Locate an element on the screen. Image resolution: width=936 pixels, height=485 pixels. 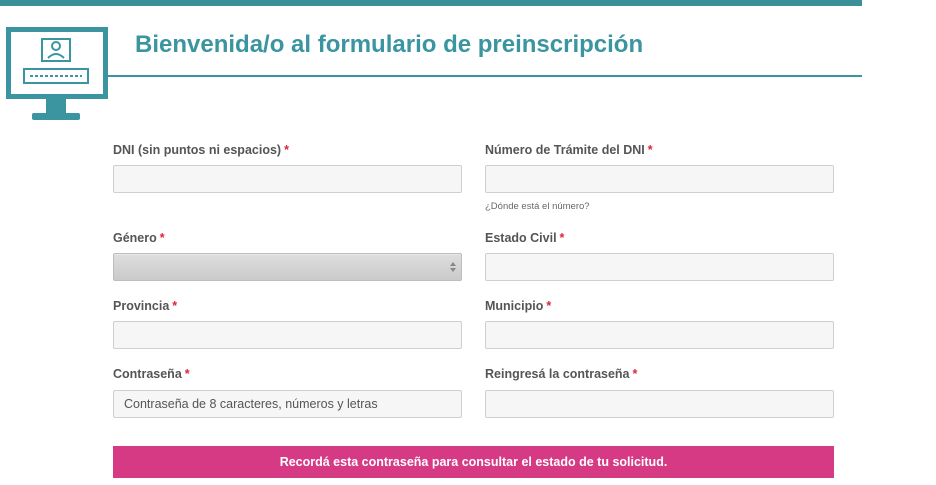
password-repeat-input is located at coordinates (659, 404).